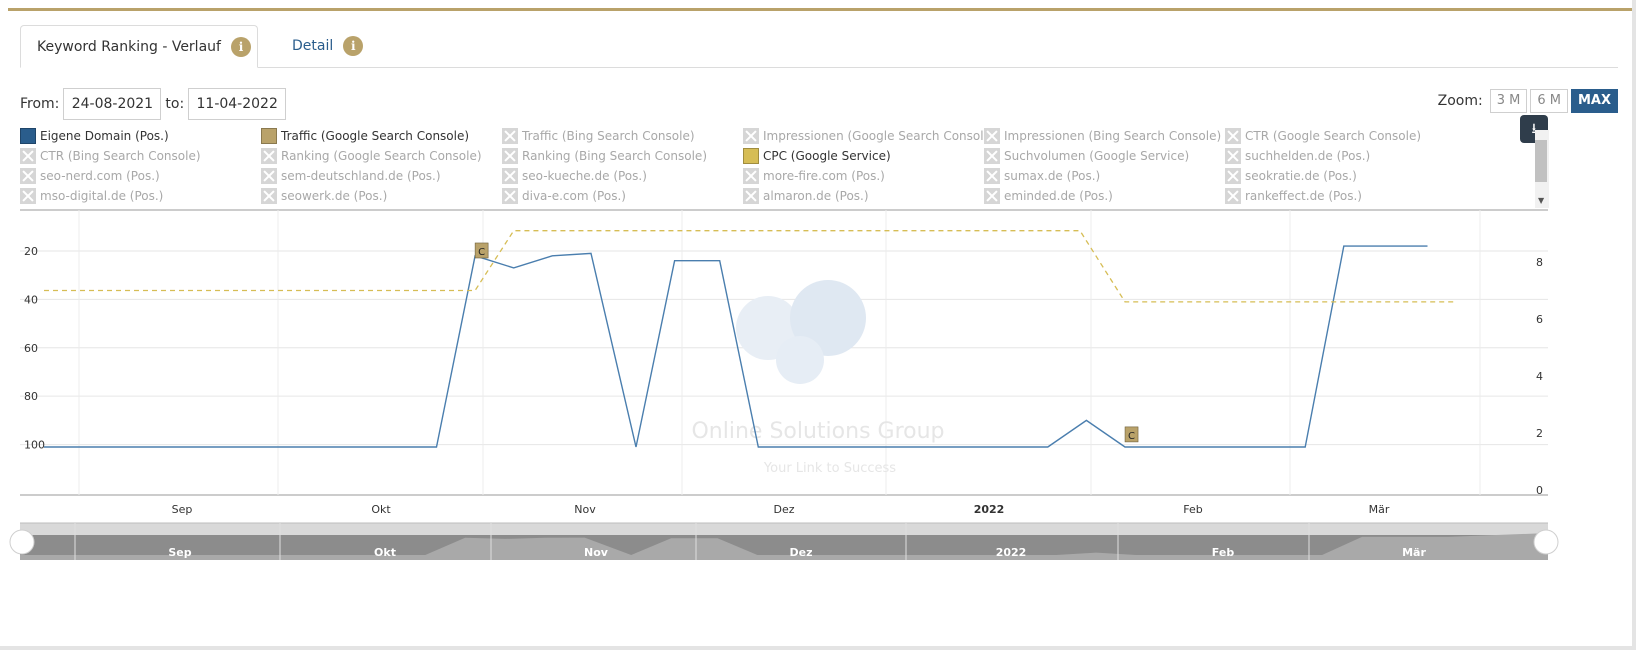  I want to click on navigator-tick-label: Mär, so click(1414, 552).